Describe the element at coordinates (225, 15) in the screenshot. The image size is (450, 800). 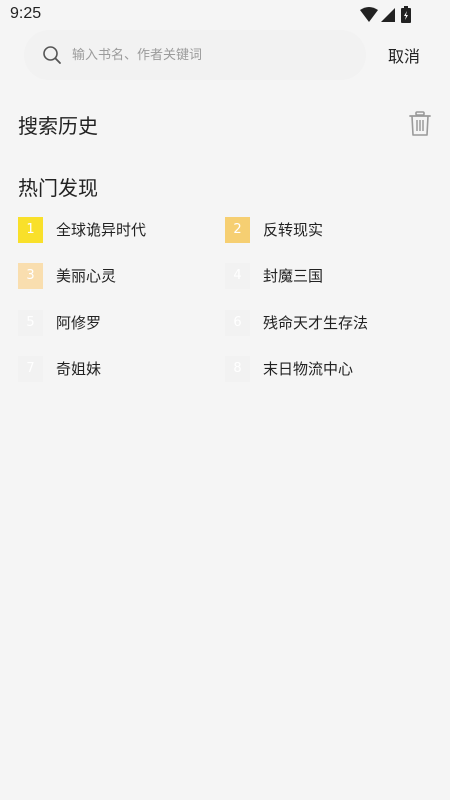
I see `status-bar: 9:25` at that location.